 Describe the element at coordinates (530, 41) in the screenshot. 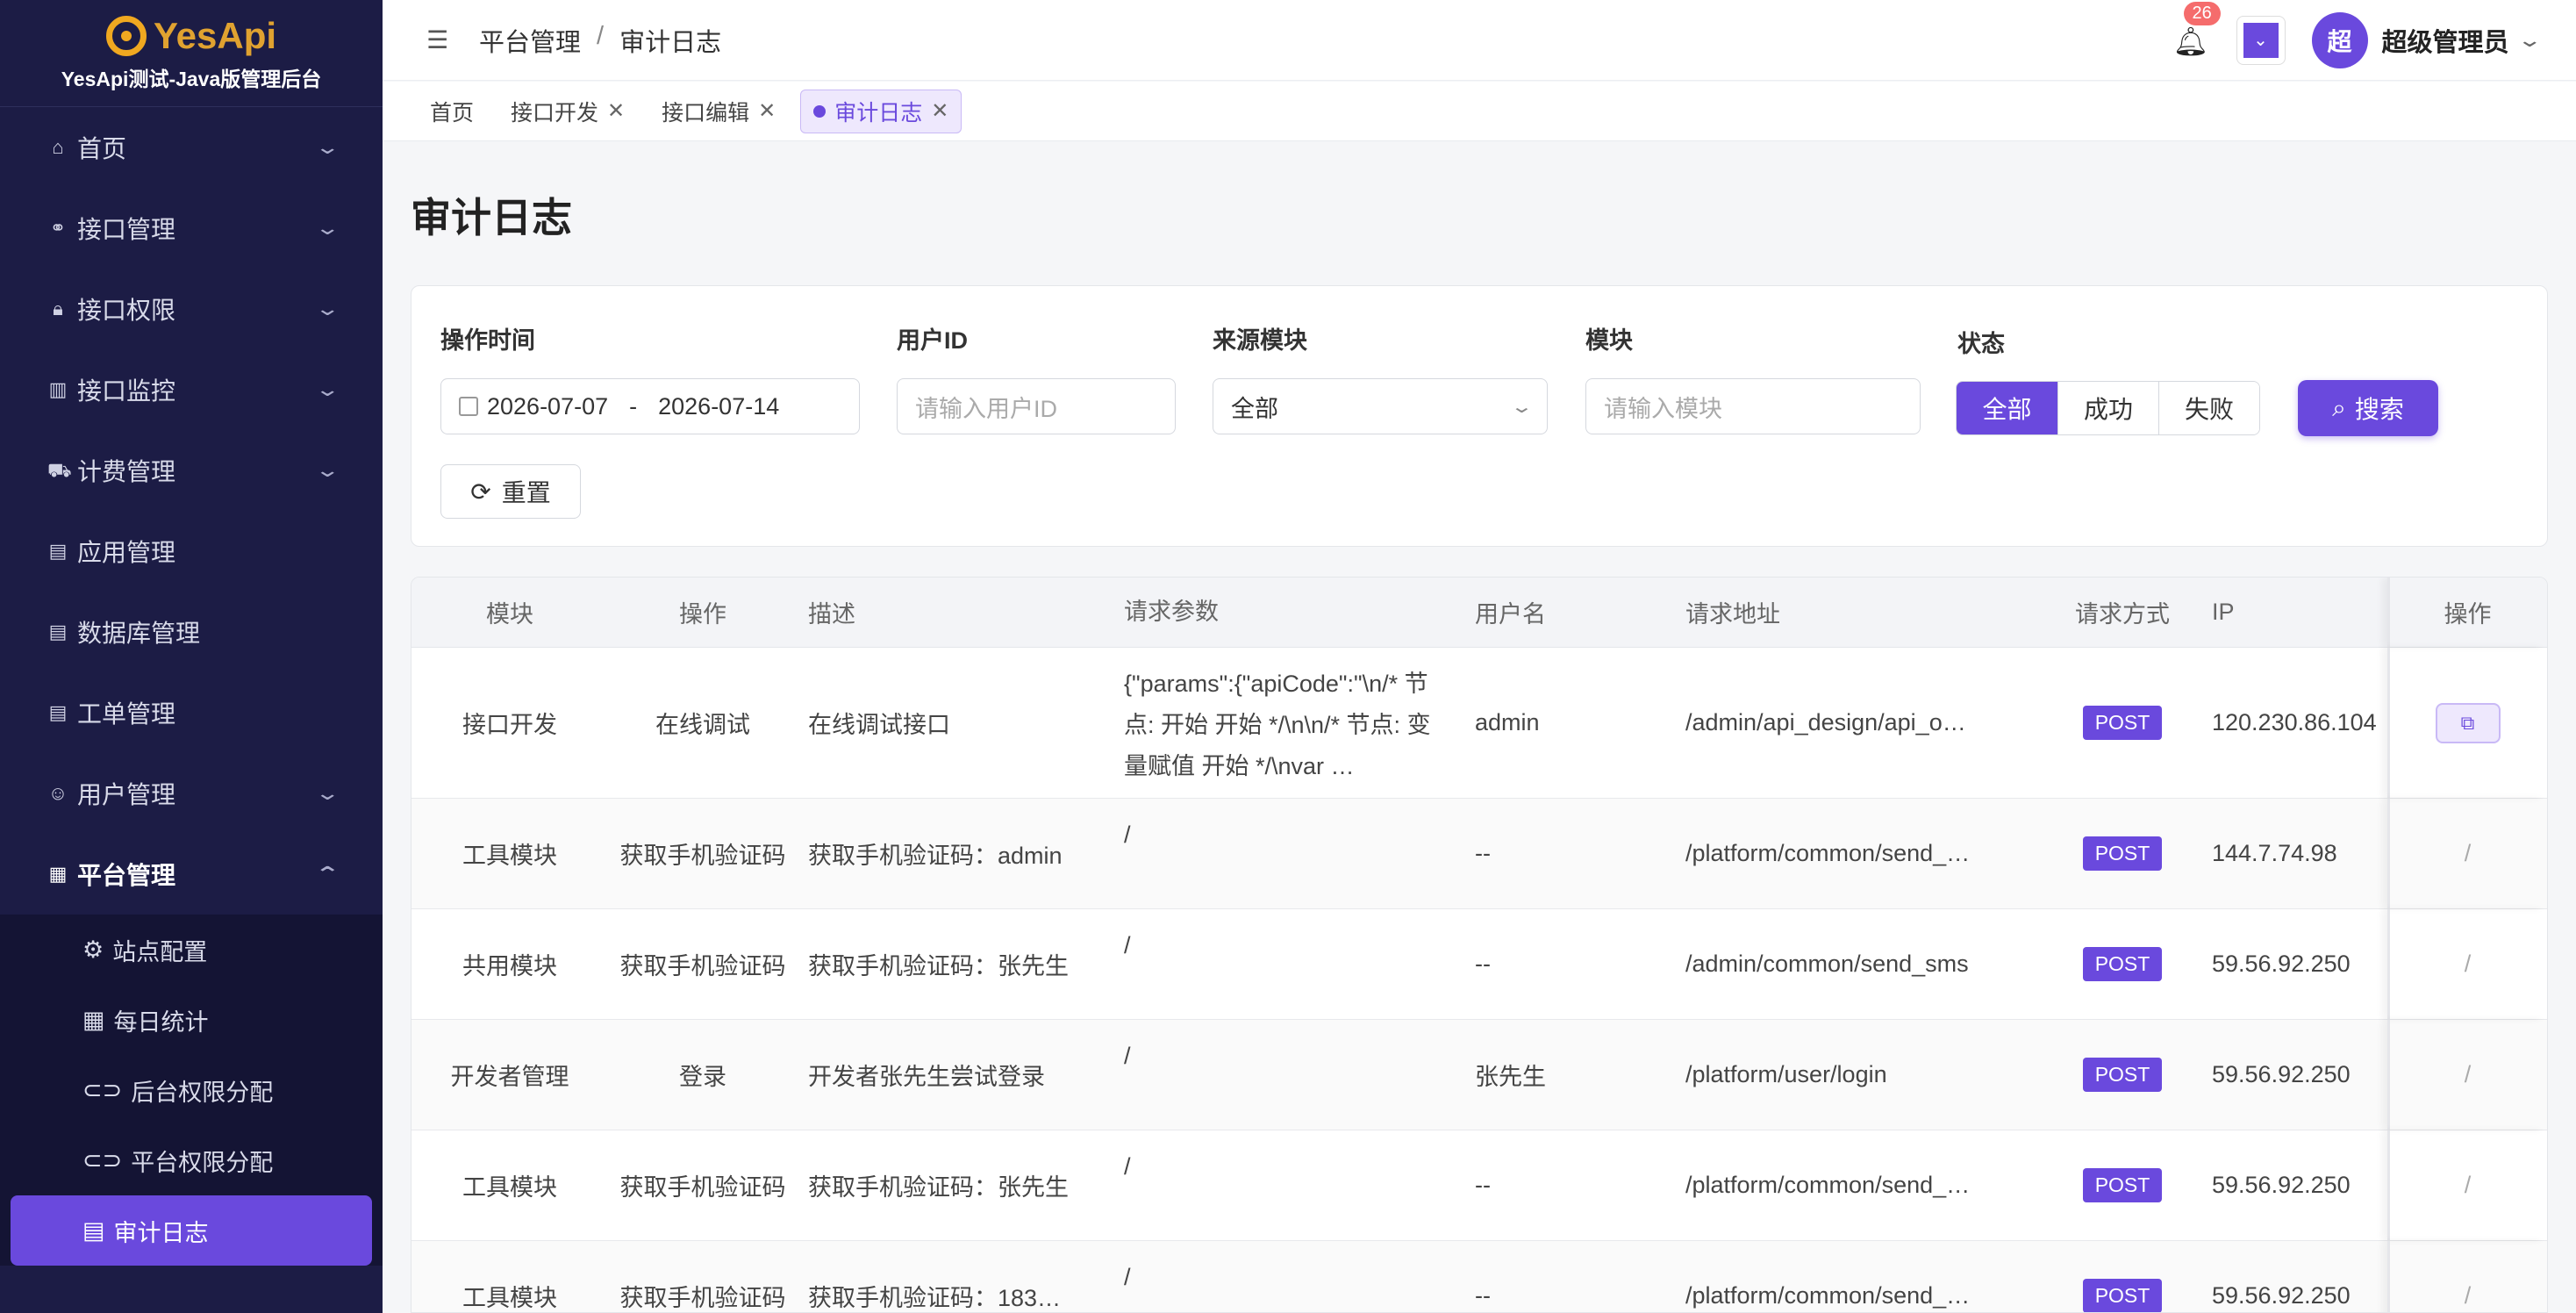

I see `breadcrumb-item: 平台管理` at that location.